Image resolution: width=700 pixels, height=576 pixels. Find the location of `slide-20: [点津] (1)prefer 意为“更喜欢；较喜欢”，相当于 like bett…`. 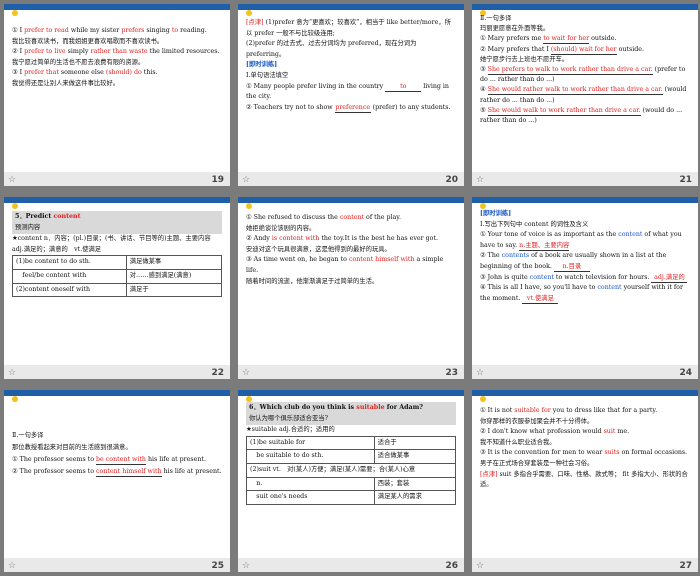

slide-20: [点津] (1)prefer 意为“更喜欢；较喜欢”，相当于 like bett… is located at coordinates (351, 95).